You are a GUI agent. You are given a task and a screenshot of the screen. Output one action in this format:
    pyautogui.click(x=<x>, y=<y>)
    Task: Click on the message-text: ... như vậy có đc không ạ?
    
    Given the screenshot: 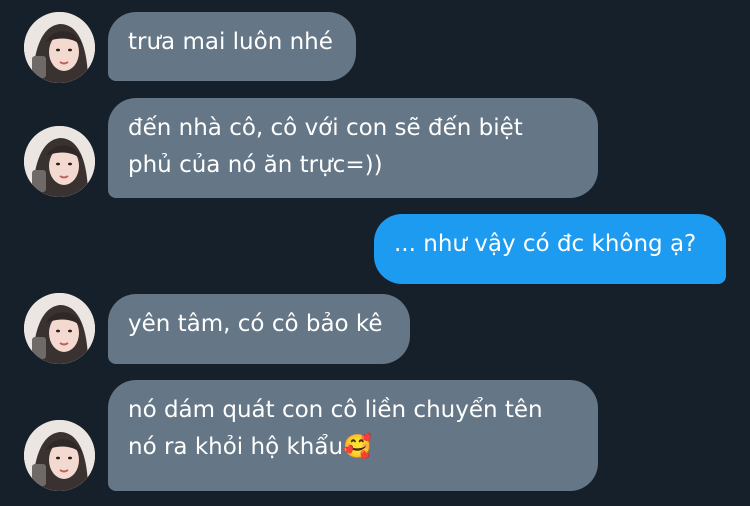 What is the action you would take?
    pyautogui.click(x=545, y=244)
    